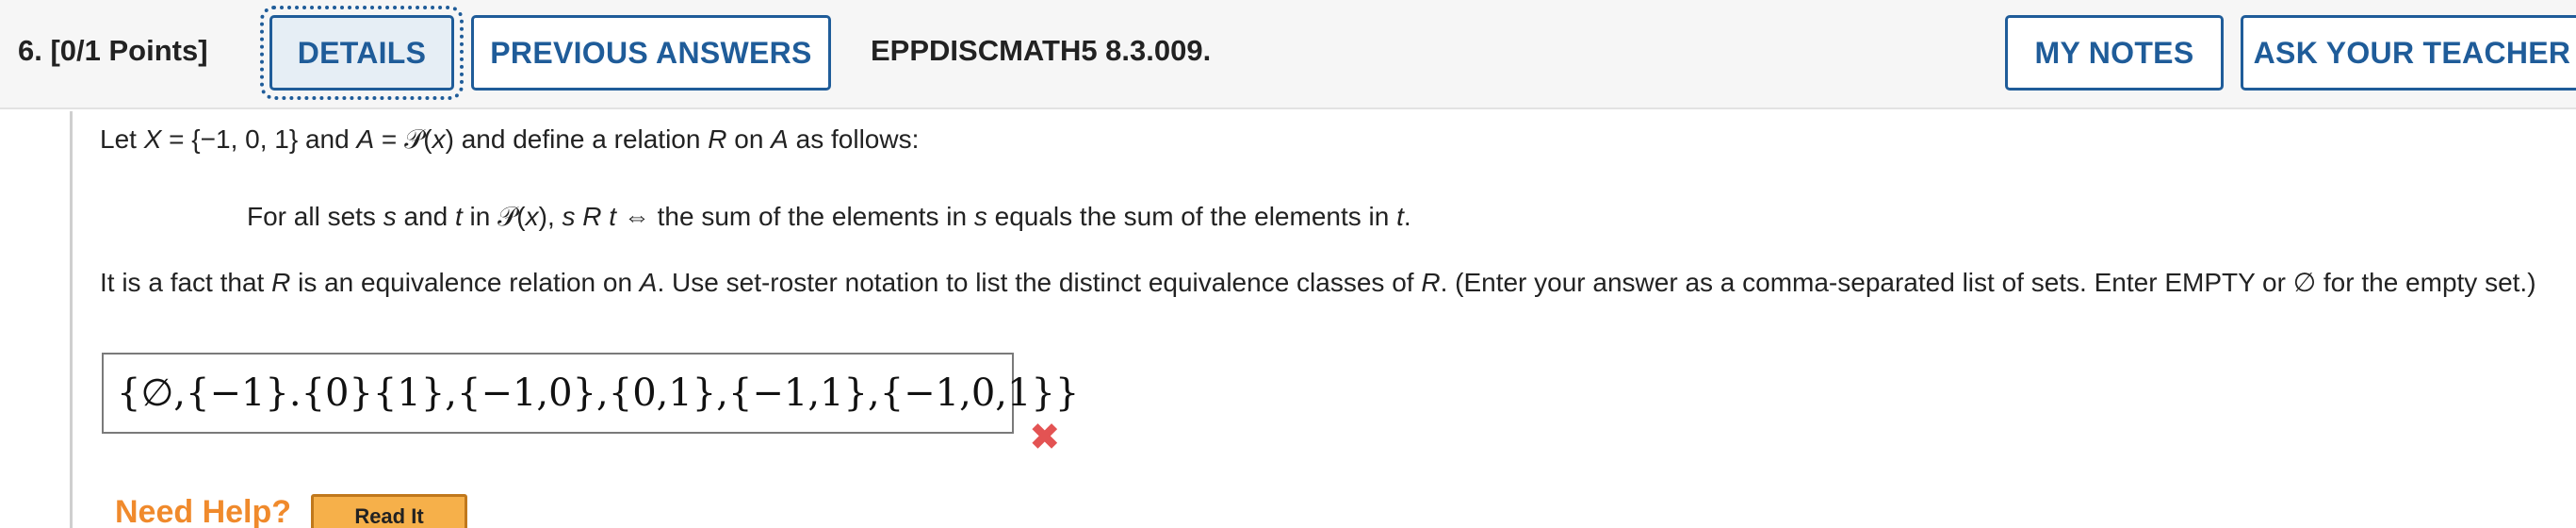 The width and height of the screenshot is (2576, 528). Describe the element at coordinates (203, 511) in the screenshot. I see `need-help-label: Need Help?` at that location.